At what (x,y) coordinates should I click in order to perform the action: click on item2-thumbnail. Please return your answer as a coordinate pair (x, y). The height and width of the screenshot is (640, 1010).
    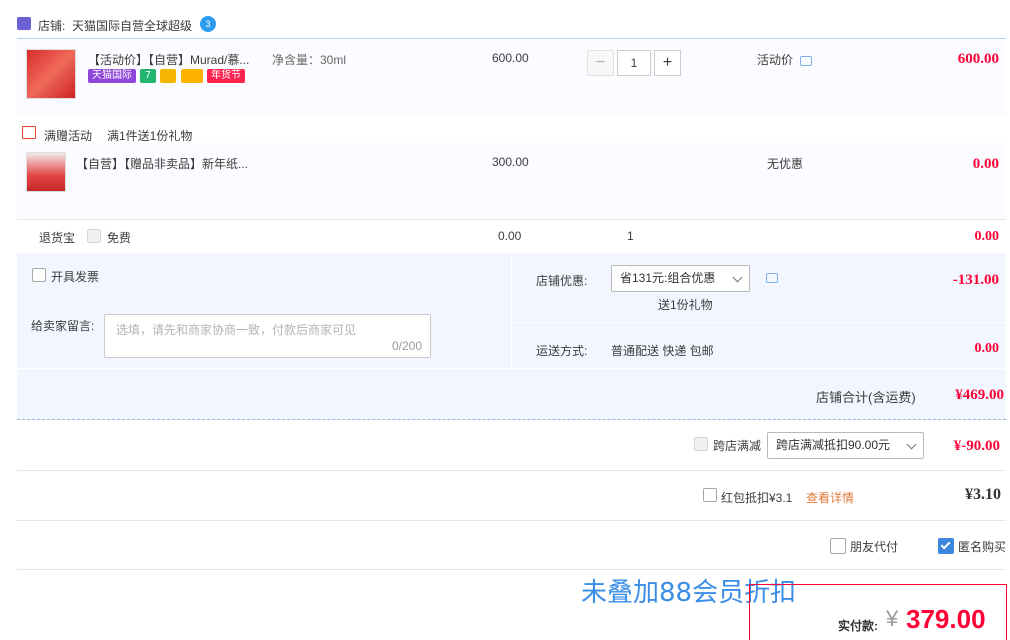
    Looking at the image, I should click on (46, 172).